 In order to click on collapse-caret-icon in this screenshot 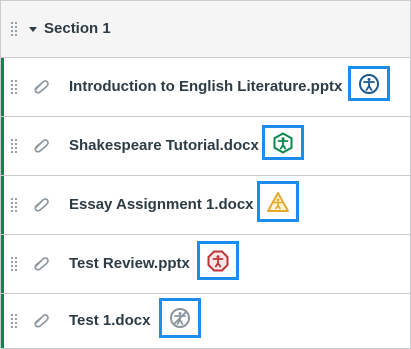, I will do `click(33, 29)`.